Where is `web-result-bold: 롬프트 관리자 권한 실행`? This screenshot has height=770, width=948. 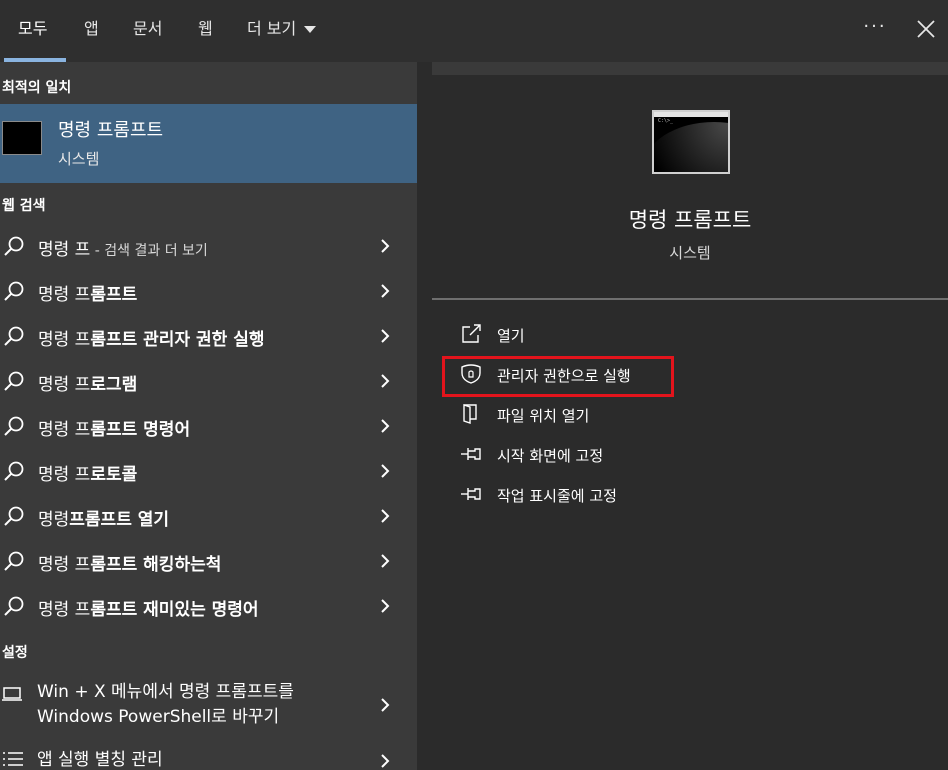 web-result-bold: 롬프트 관리자 권한 실행 is located at coordinates (177, 340).